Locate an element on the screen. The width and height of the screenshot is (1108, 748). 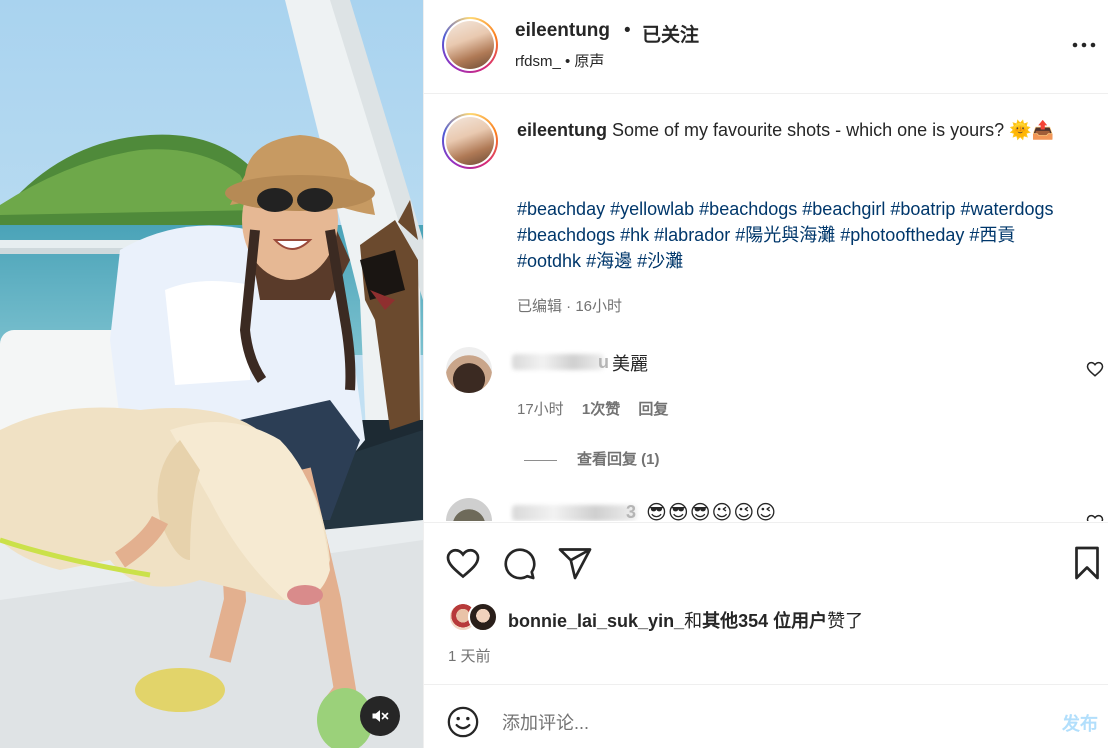
likes-connector: 和 is located at coordinates (693, 621).